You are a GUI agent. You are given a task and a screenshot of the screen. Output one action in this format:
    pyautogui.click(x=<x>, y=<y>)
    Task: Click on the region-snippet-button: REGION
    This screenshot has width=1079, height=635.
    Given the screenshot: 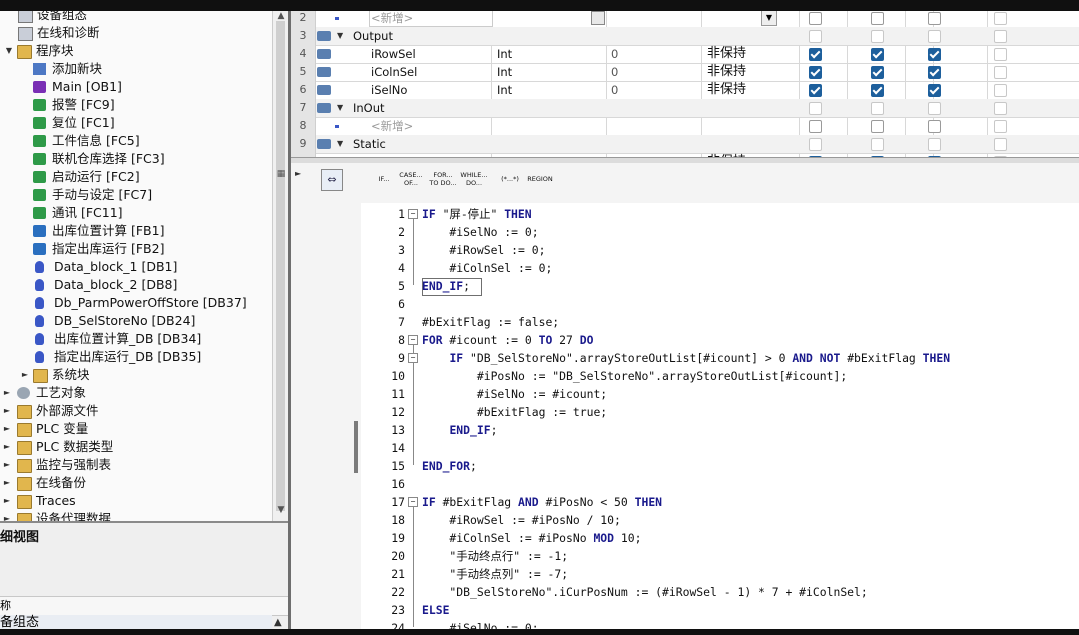 What is the action you would take?
    pyautogui.click(x=540, y=189)
    